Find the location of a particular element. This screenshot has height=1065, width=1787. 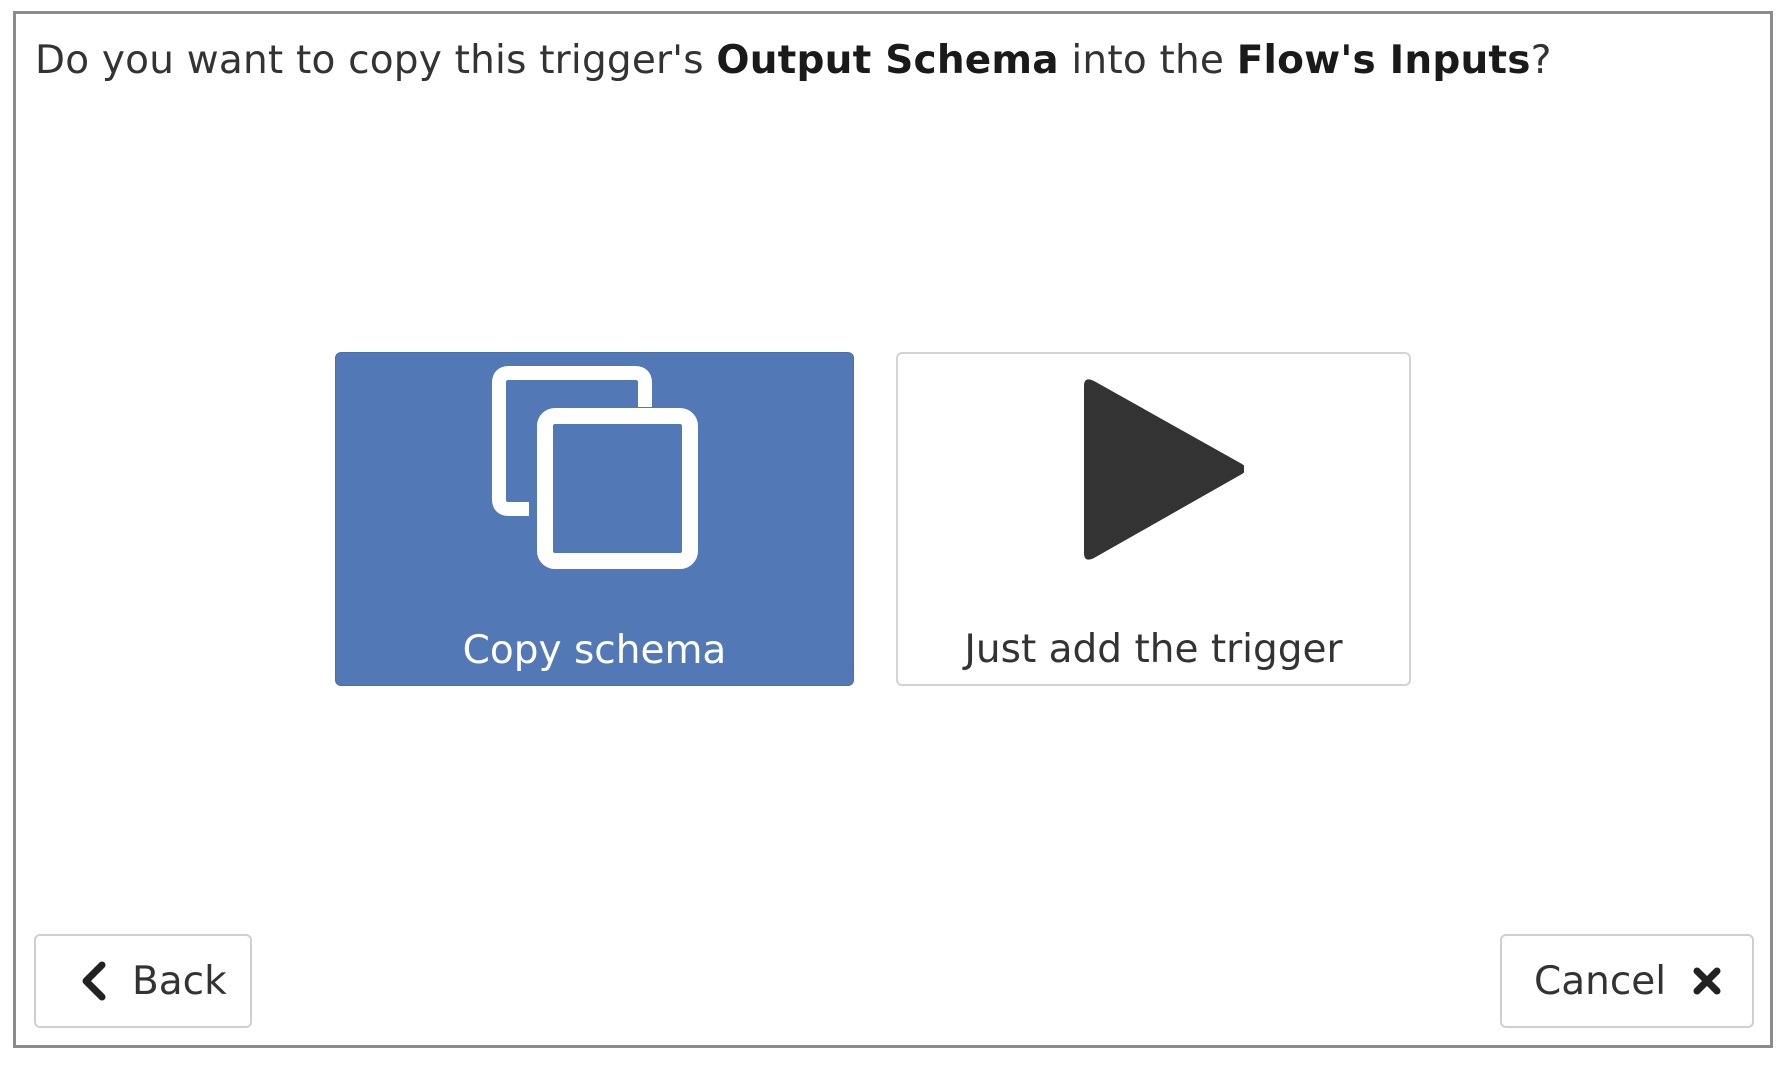

question-bold-flow-inputs: Flow's Inputs is located at coordinates (1383, 60).